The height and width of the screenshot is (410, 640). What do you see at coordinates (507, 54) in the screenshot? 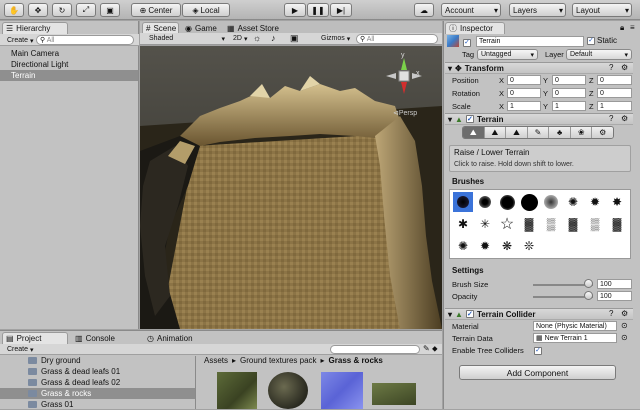
I see `tag-dropdown: Untagged` at bounding box center [507, 54].